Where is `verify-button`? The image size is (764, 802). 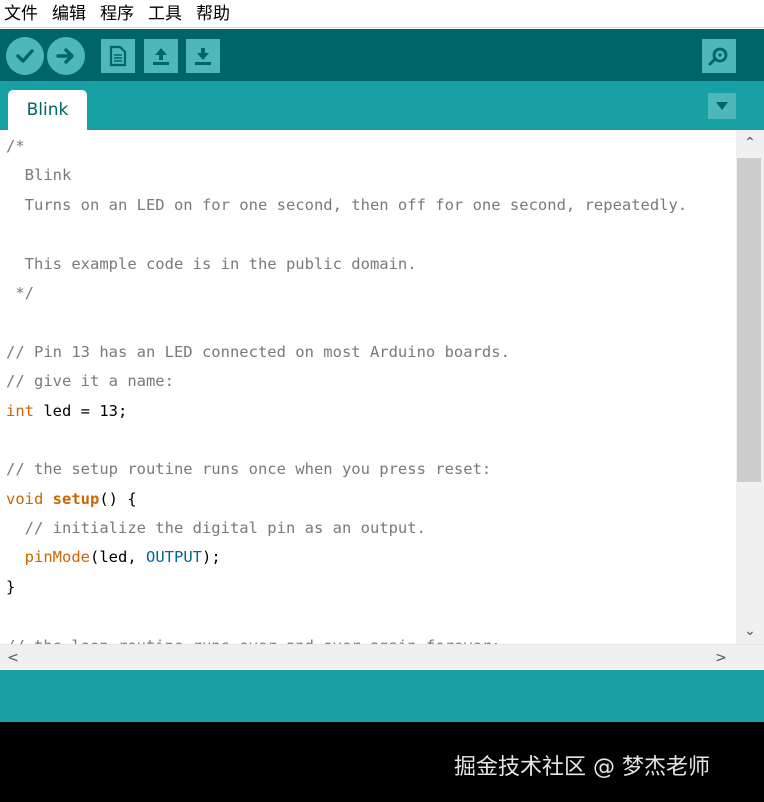
verify-button is located at coordinates (25, 56).